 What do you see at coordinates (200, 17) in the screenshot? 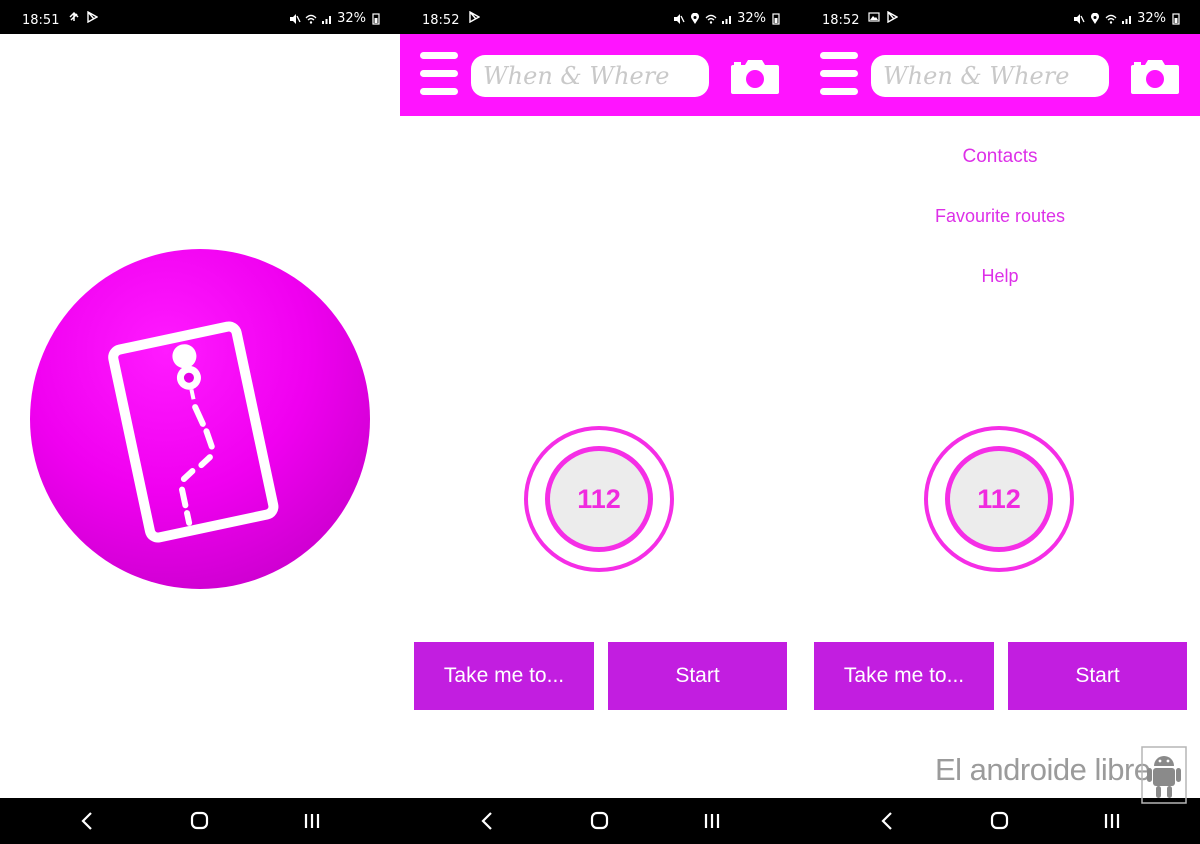
I see `status-bar: 18:51 32%` at bounding box center [200, 17].